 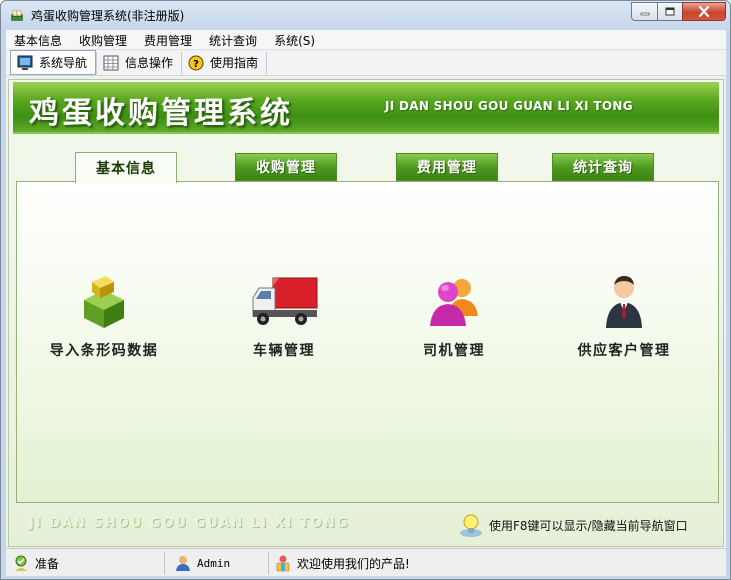 I want to click on system-nav-button: 系统导航, so click(x=53, y=62).